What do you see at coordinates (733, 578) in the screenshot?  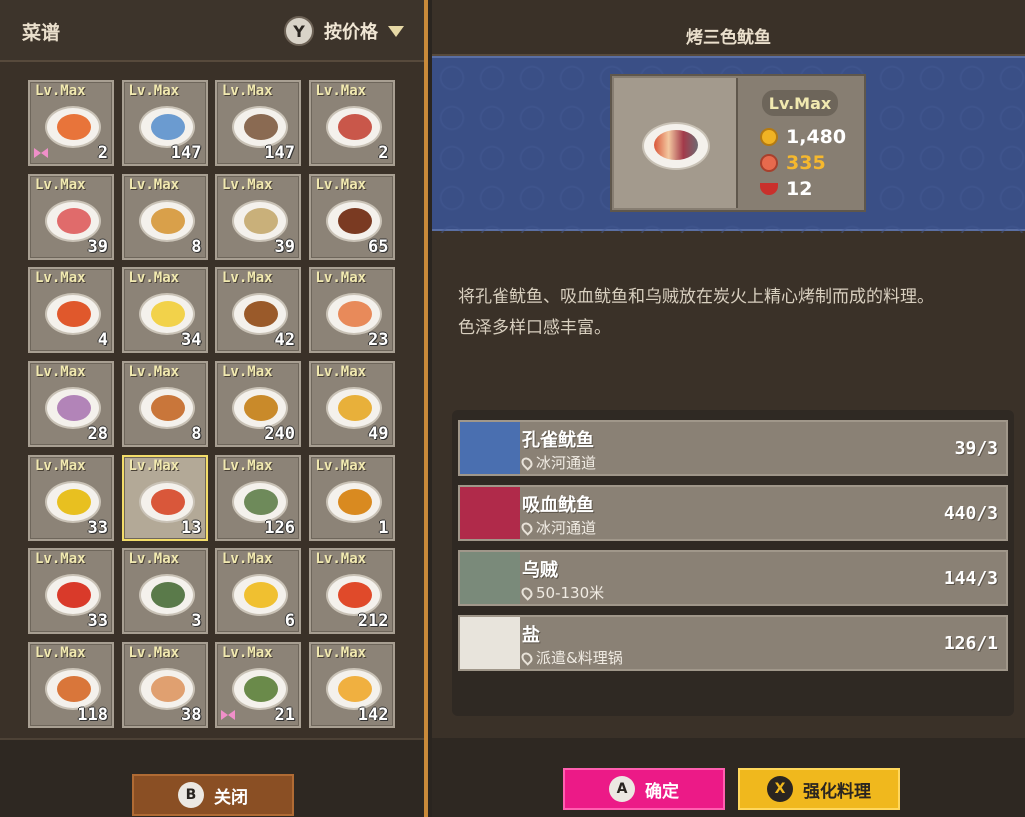 I see `ingredient-row: 乌贼 50-130米 144/3` at bounding box center [733, 578].